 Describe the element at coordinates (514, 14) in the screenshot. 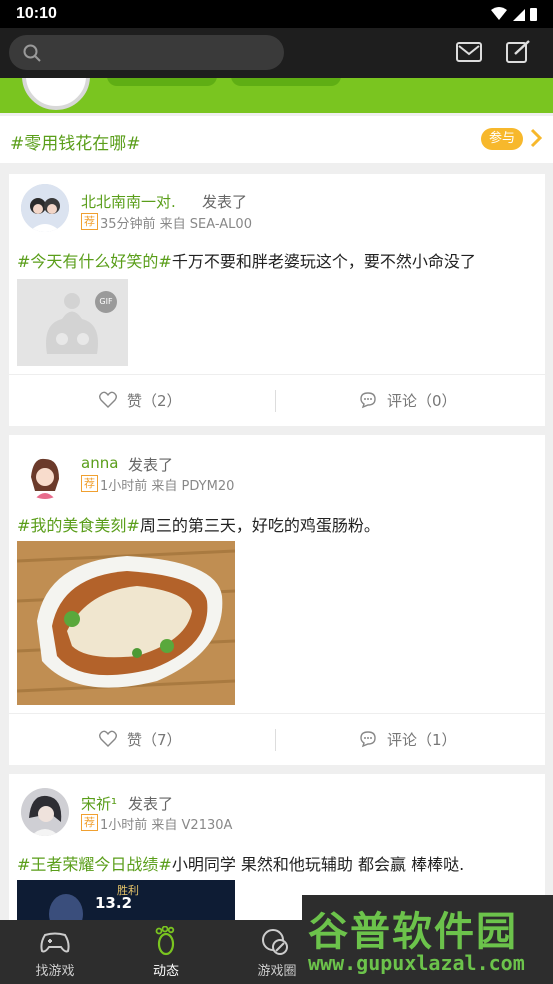

I see `status-icons` at that location.